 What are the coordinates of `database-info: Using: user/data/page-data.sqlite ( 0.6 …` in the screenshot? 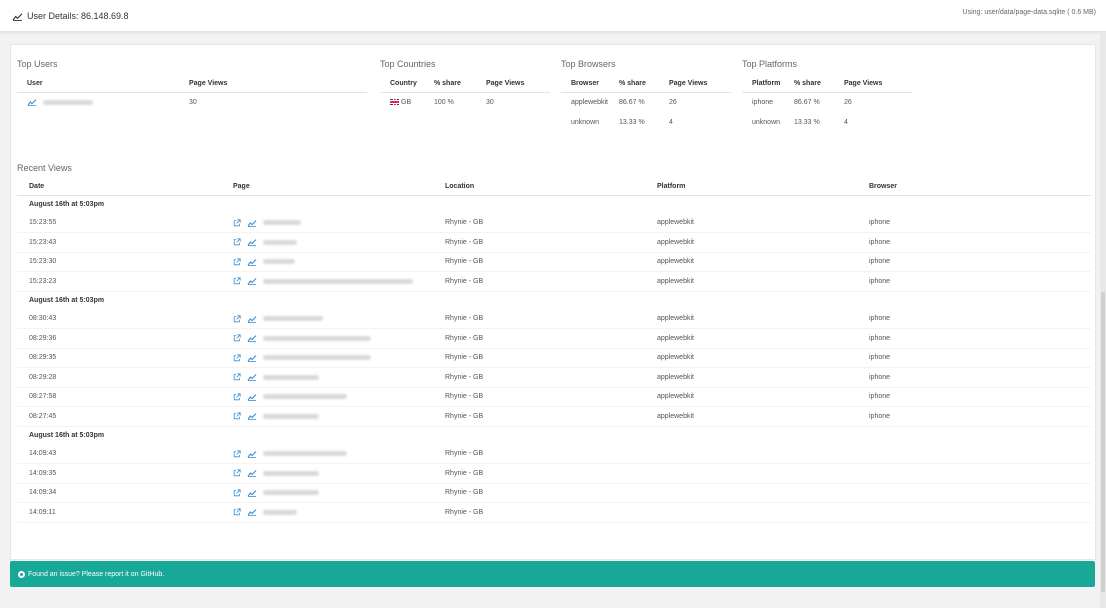 It's located at (1029, 12).